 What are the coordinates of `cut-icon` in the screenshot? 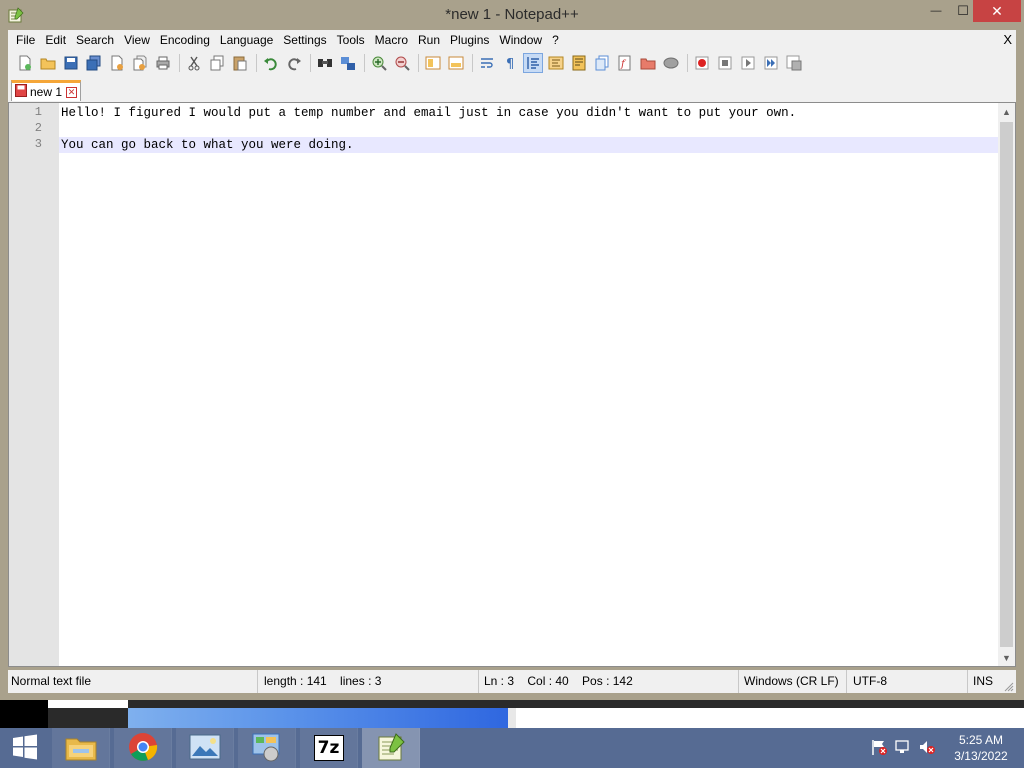 It's located at (194, 63).